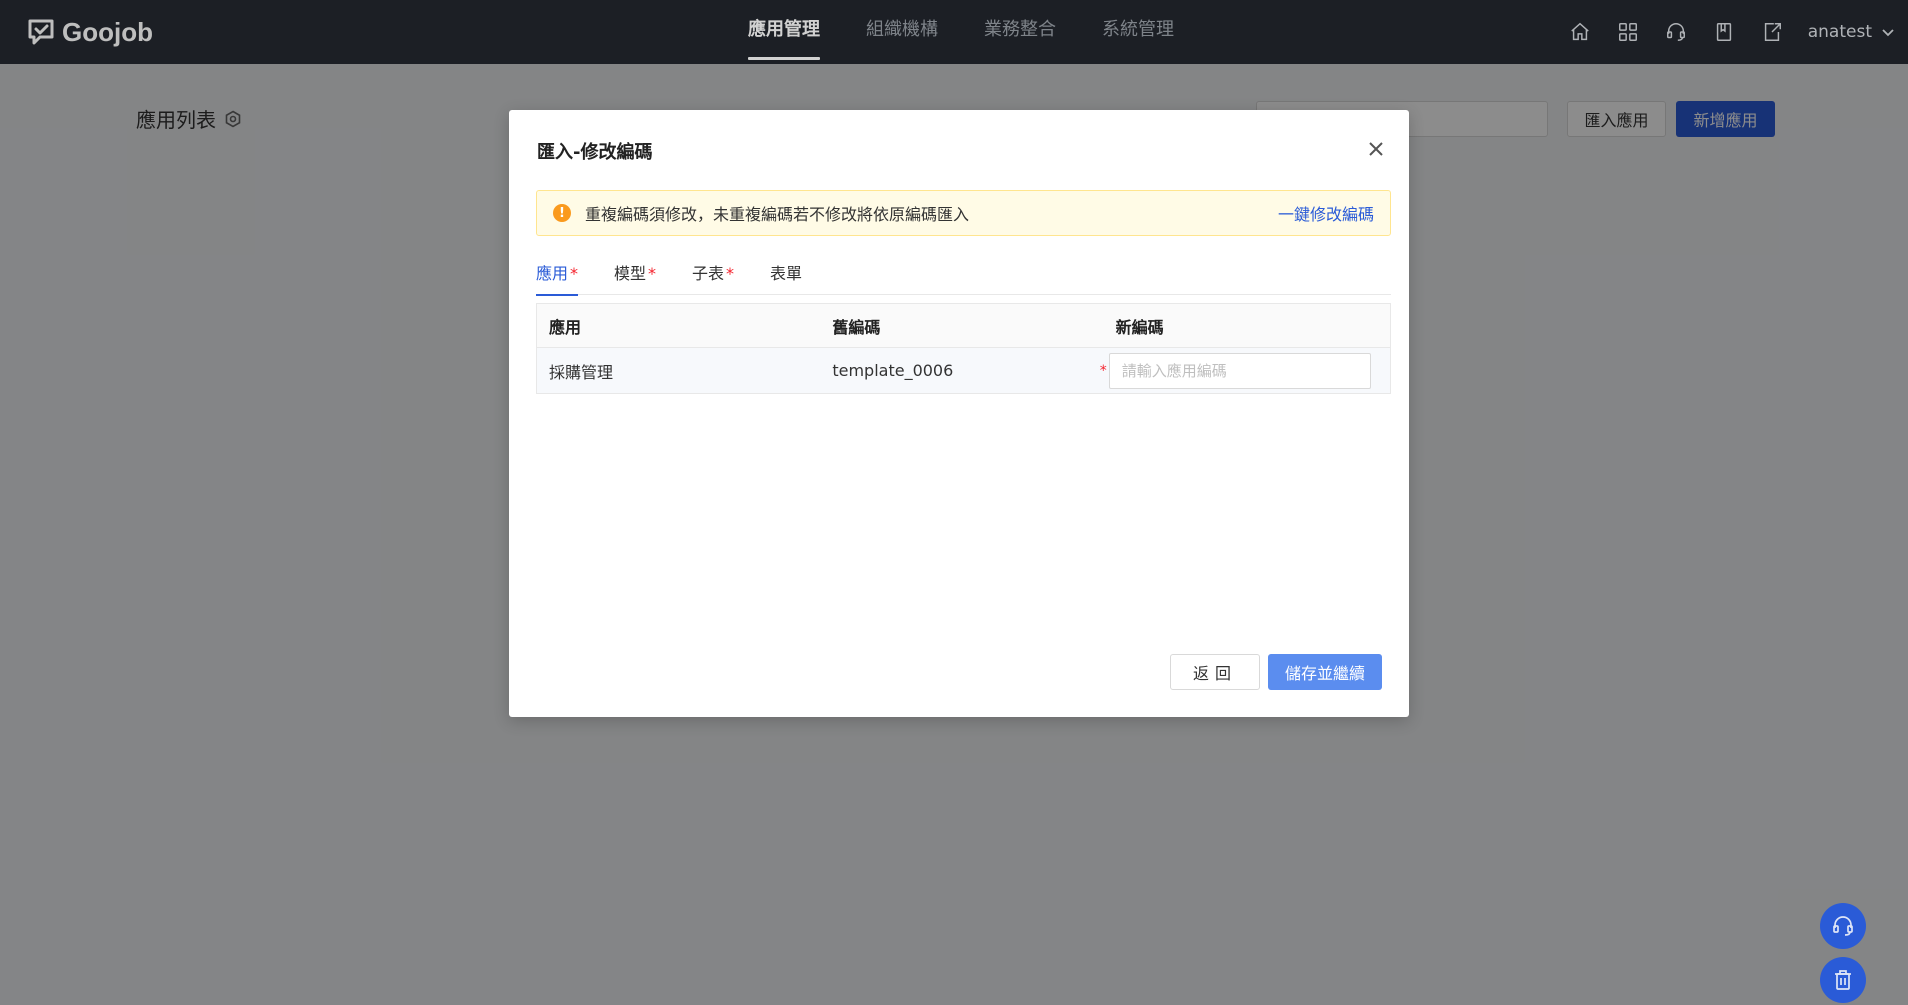 Image resolution: width=1908 pixels, height=1005 pixels. I want to click on trash-icon, so click(1843, 980).